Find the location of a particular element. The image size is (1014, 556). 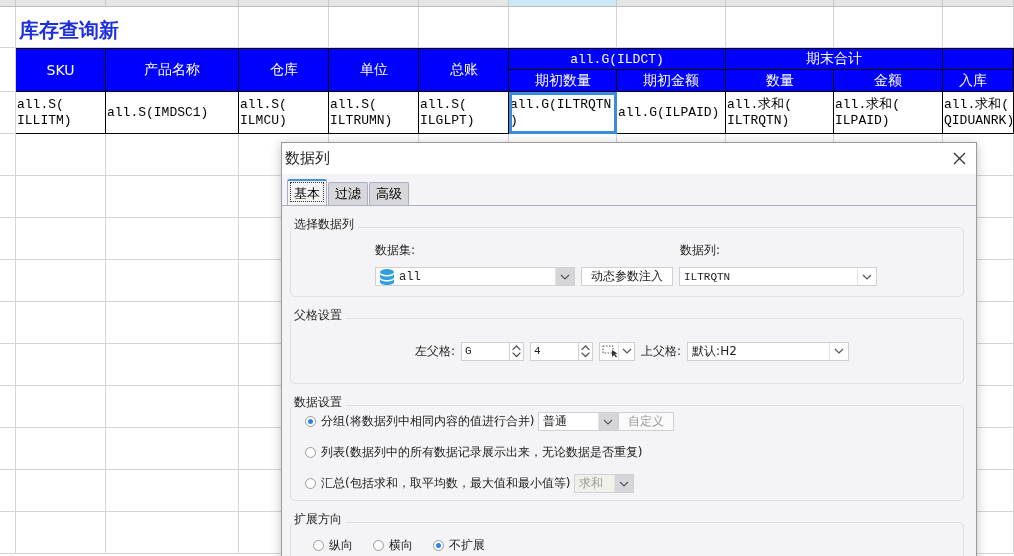

column-header: 仓库 is located at coordinates (284, 70).